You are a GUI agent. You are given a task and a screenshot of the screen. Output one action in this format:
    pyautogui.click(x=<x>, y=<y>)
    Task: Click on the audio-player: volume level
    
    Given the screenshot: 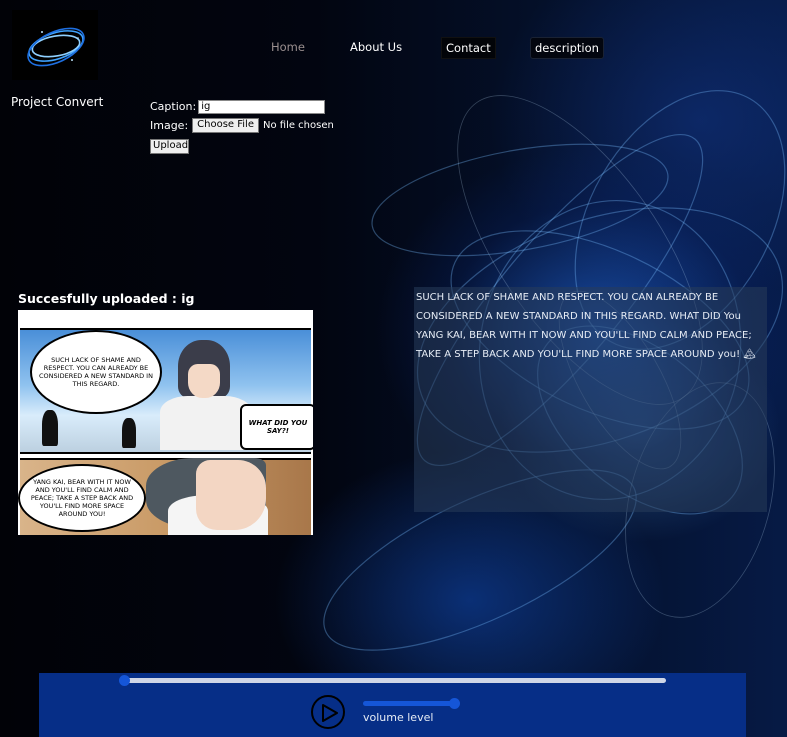 What is the action you would take?
    pyautogui.click(x=392, y=705)
    